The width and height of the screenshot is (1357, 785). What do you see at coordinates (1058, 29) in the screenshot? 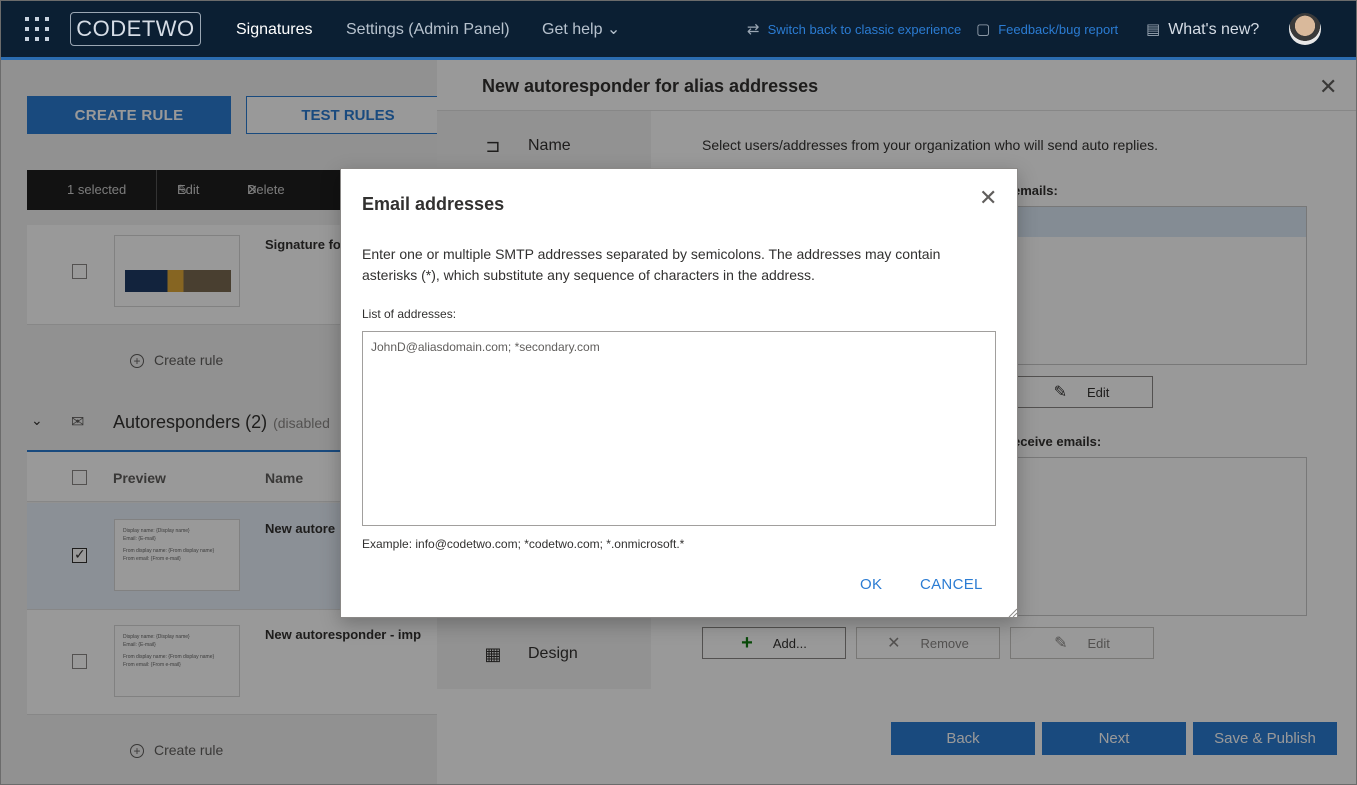
I see `feedback-label: Feedback/bug report` at bounding box center [1058, 29].